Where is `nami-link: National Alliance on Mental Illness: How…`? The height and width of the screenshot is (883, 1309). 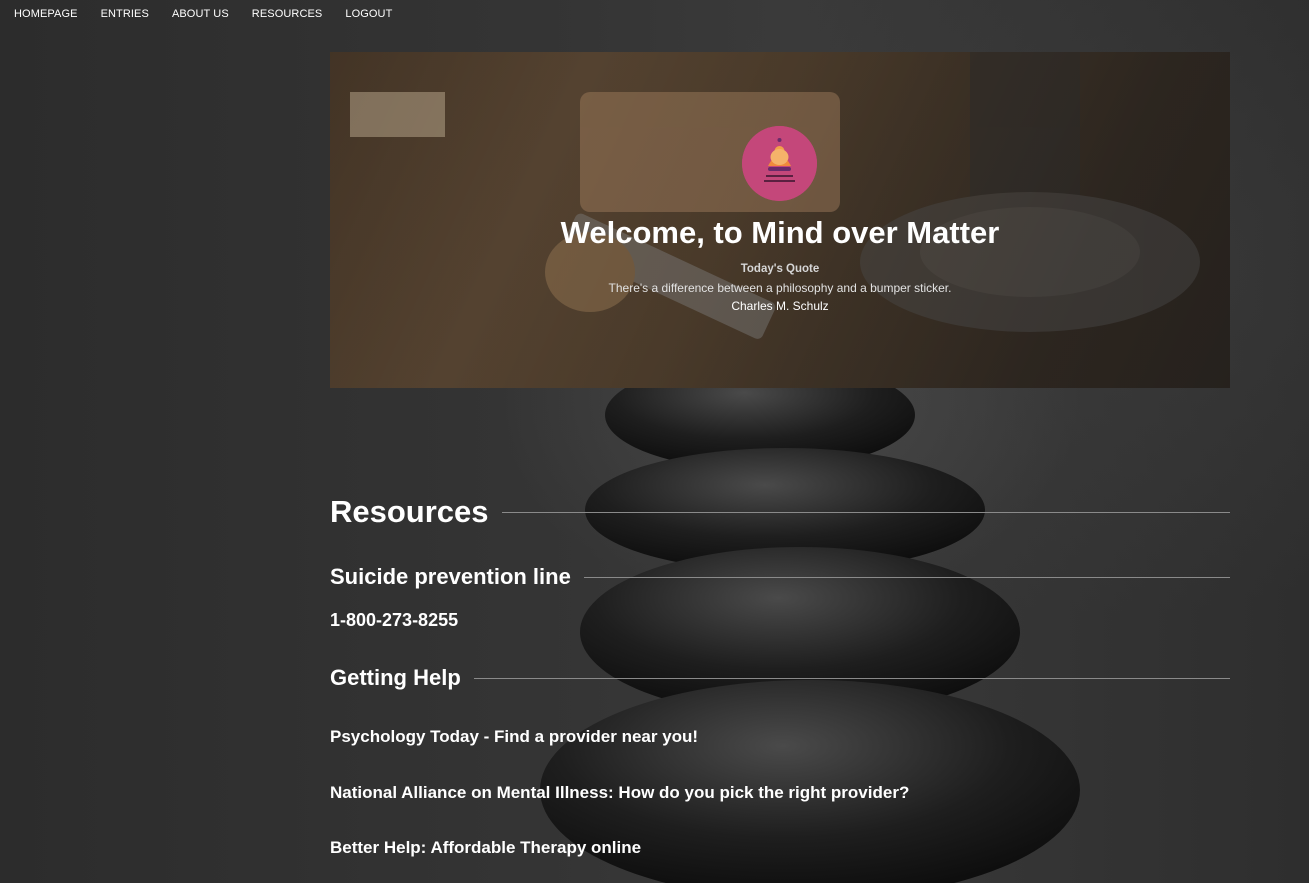 nami-link: National Alliance on Mental Illness: How… is located at coordinates (619, 793).